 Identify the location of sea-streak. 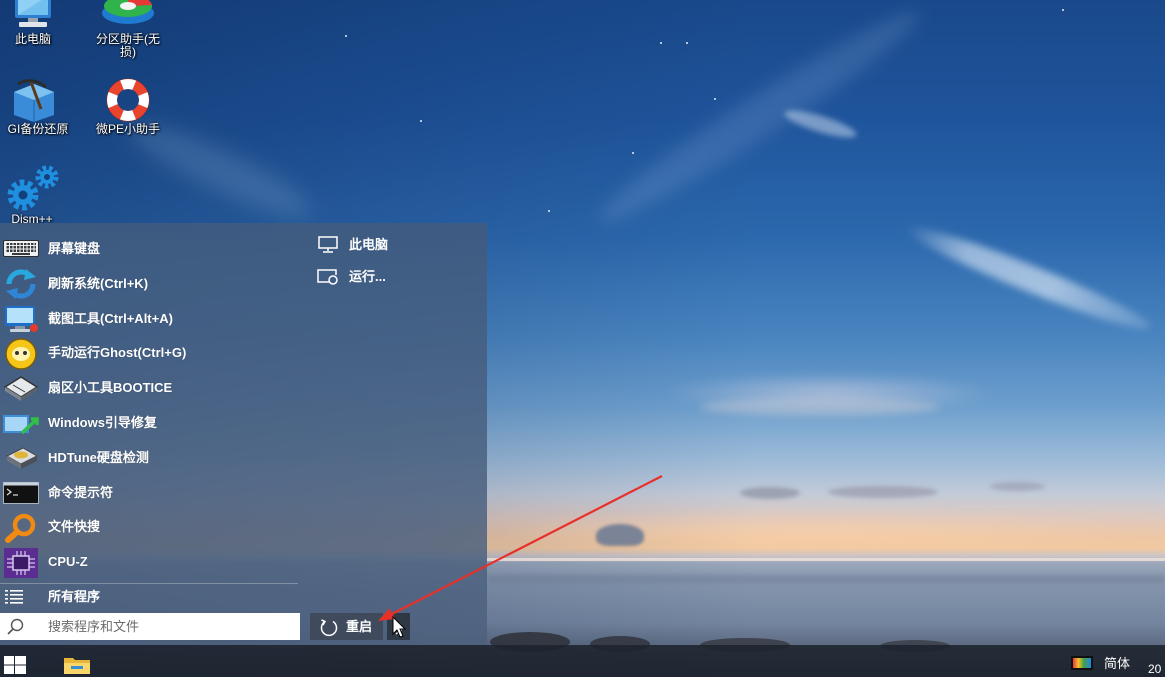
(826, 579).